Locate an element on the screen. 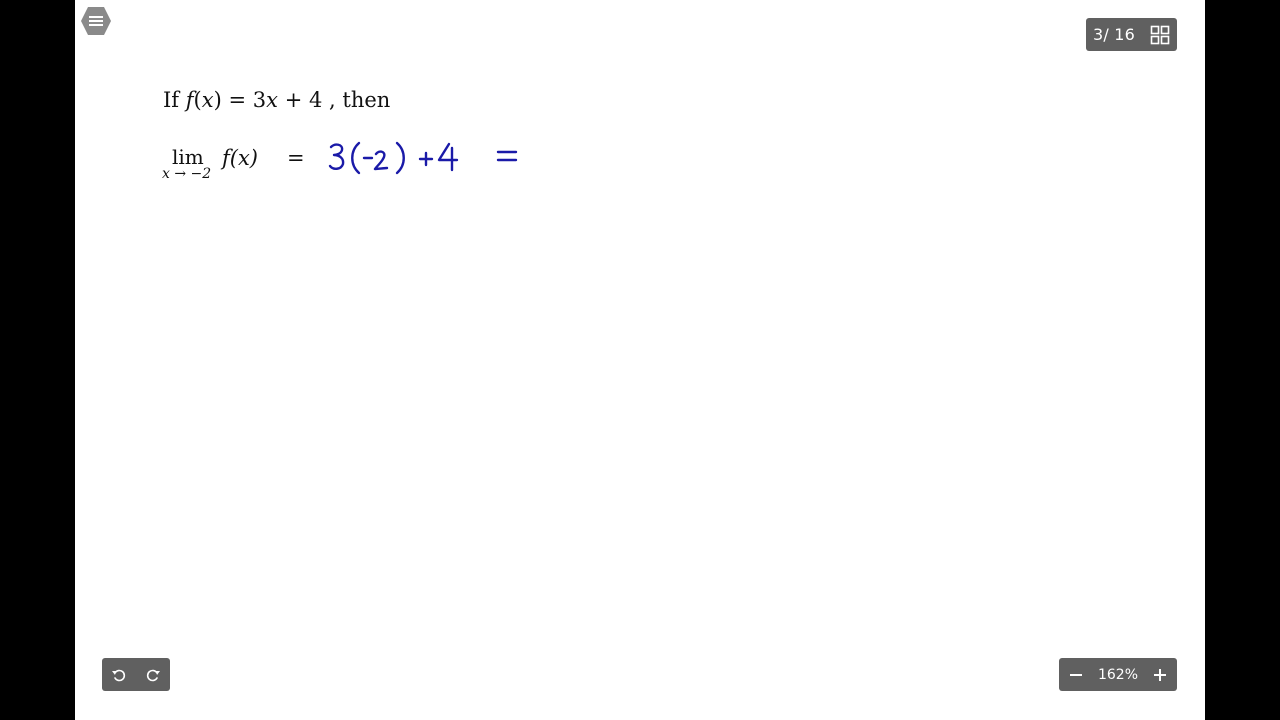  limit-equals: = is located at coordinates (296, 158).